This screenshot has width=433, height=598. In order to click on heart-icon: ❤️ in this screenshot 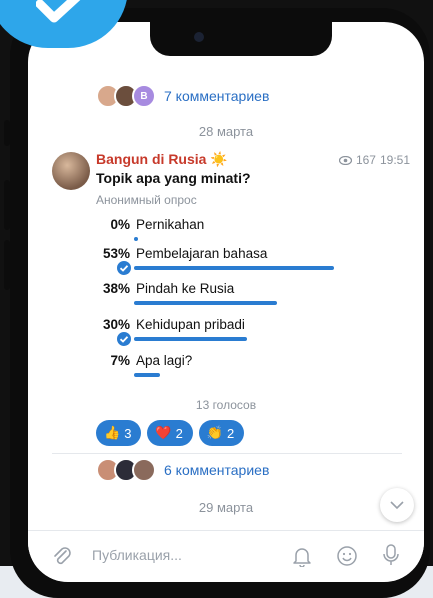, I will do `click(163, 432)`.